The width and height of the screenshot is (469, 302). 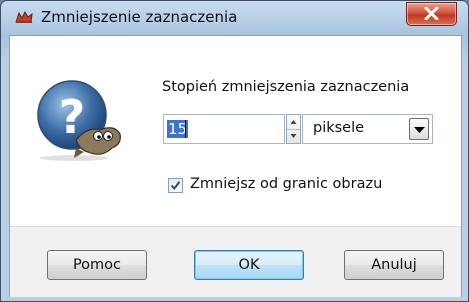 I want to click on ok-button: OK, so click(x=249, y=265).